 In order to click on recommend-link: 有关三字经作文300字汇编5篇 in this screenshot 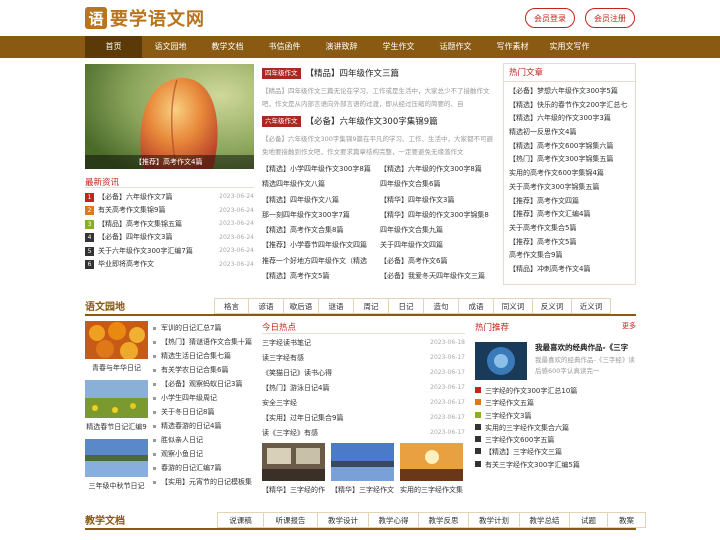, I will do `click(532, 465)`.